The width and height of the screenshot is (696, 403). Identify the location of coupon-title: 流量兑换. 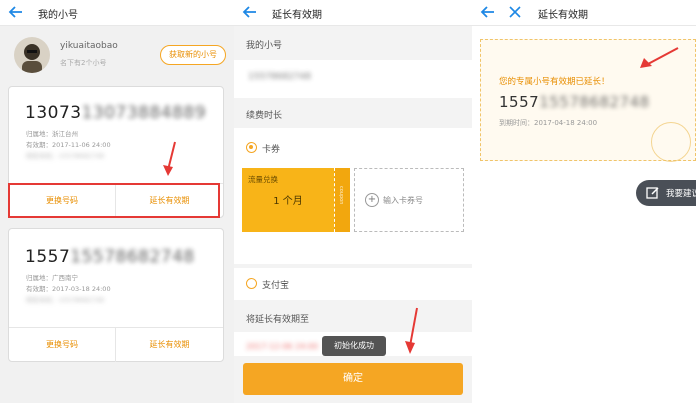
(263, 179).